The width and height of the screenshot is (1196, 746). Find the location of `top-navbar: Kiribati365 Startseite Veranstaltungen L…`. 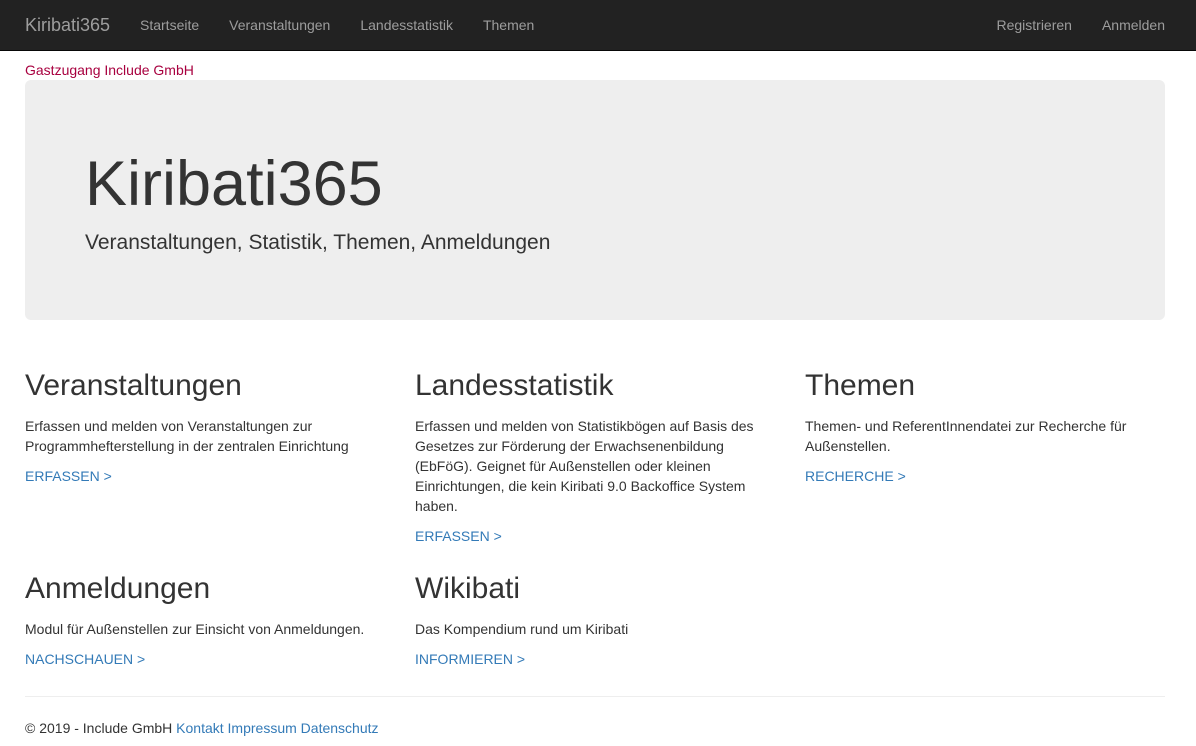

top-navbar: Kiribati365 Startseite Veranstaltungen L… is located at coordinates (598, 25).